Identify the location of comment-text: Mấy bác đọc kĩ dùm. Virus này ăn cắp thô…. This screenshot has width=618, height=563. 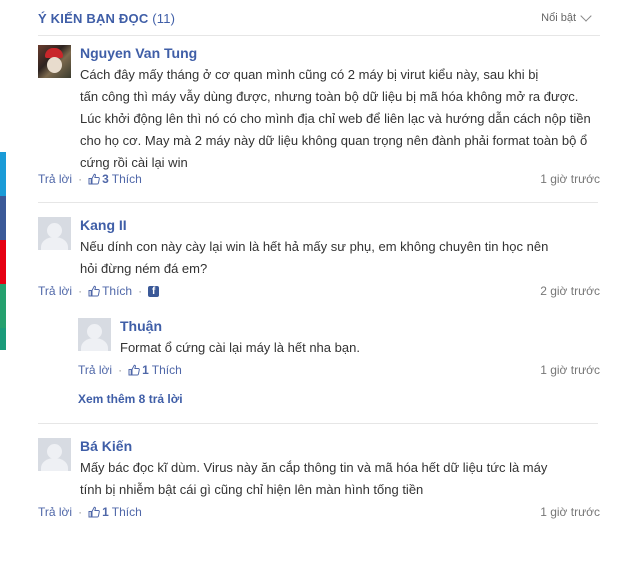
(313, 479).